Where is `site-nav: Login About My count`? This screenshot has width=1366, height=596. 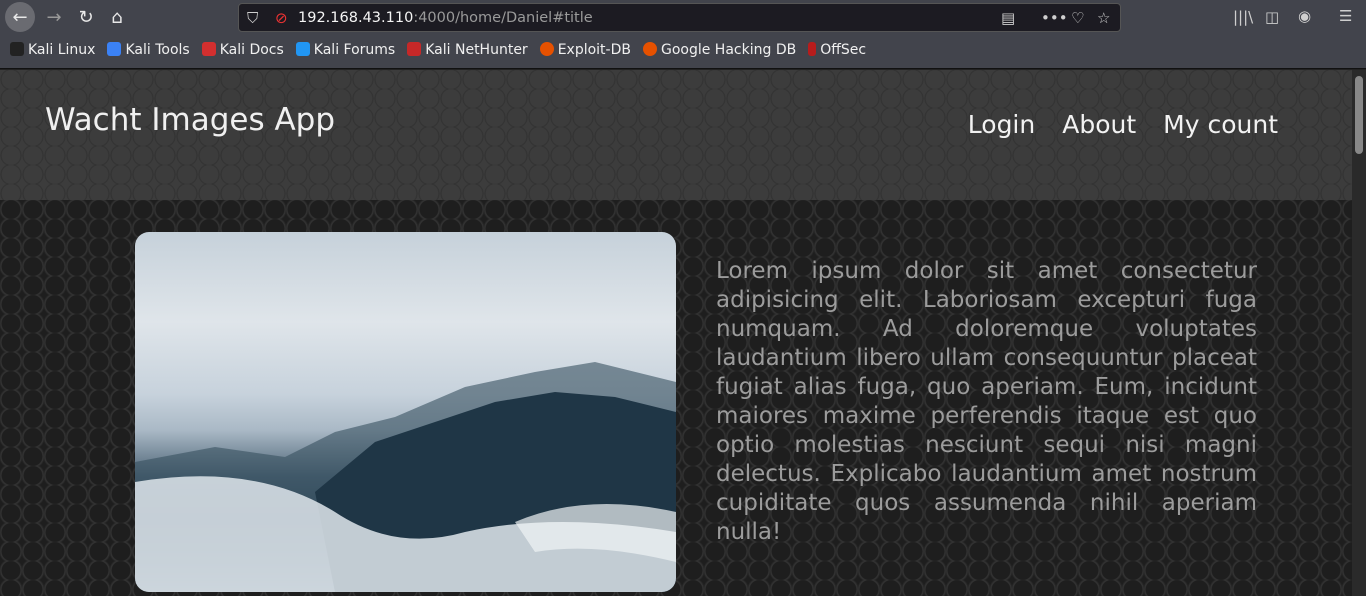 site-nav: Login About My count is located at coordinates (1123, 124).